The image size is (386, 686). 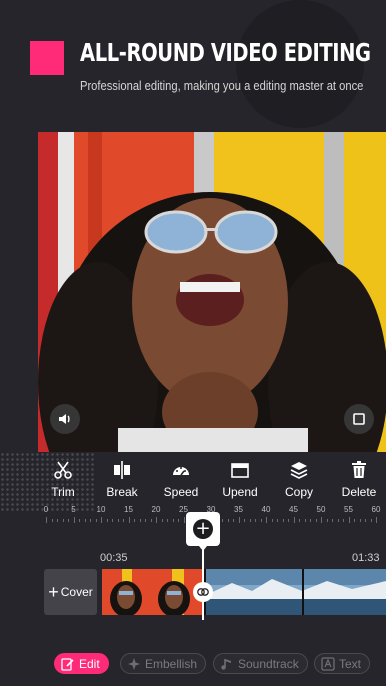 What do you see at coordinates (181, 477) in the screenshot?
I see `speed-button: Speed` at bounding box center [181, 477].